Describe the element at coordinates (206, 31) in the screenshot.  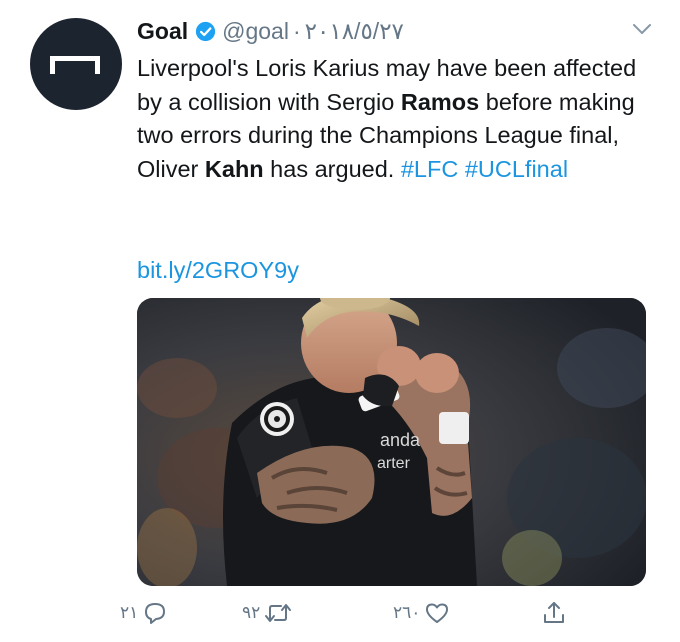
I see `verified-badge-icon` at that location.